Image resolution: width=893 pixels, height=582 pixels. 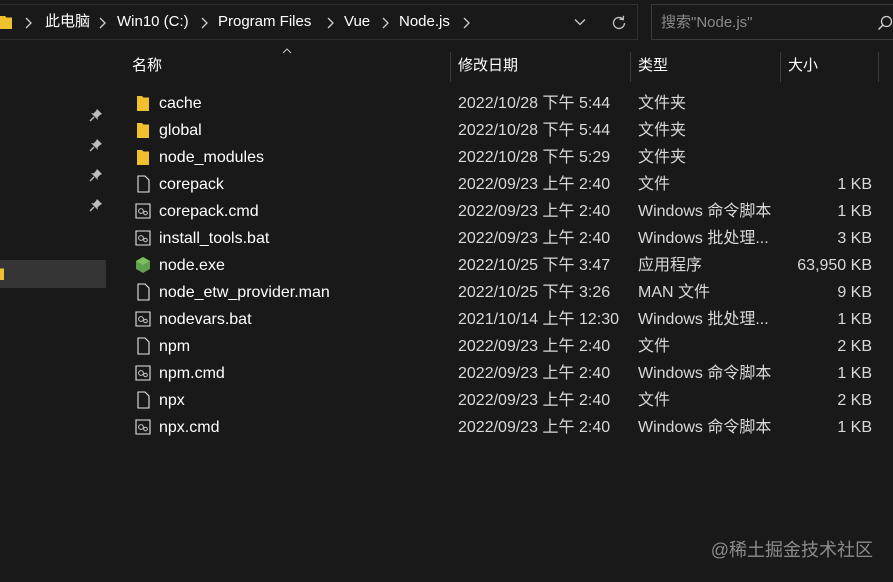 What do you see at coordinates (534, 292) in the screenshot?
I see `file-date: 2022/10/25 下午 3:26` at bounding box center [534, 292].